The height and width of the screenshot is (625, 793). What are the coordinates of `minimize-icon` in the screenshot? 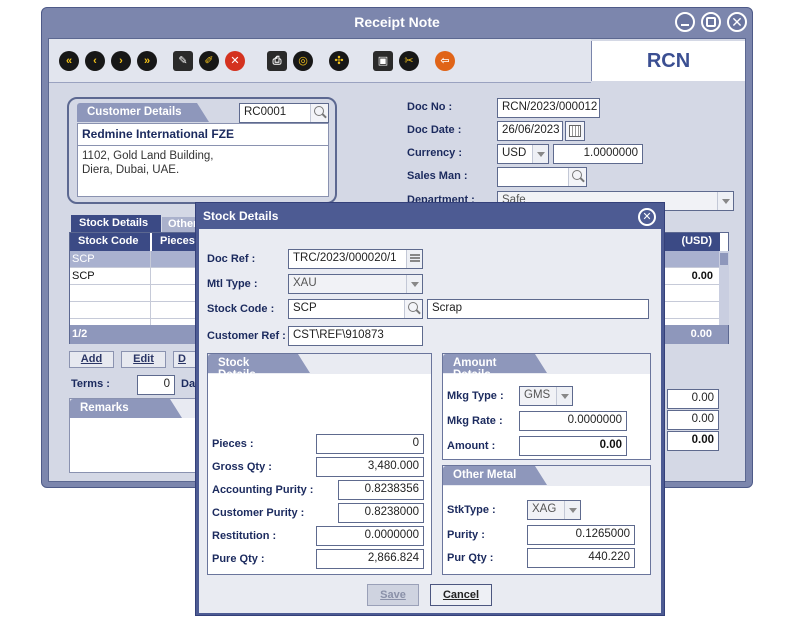 It's located at (685, 22).